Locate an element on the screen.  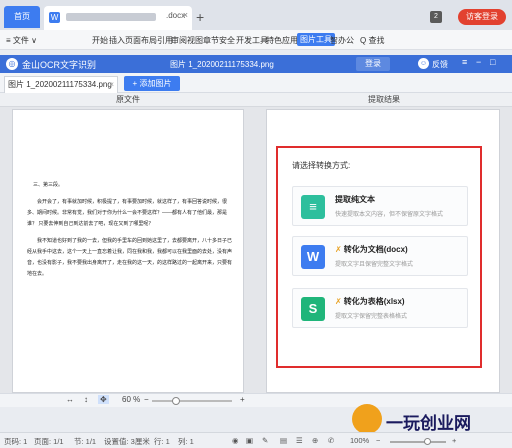
ocr-login-button: 登录 is located at coordinates (373, 64).